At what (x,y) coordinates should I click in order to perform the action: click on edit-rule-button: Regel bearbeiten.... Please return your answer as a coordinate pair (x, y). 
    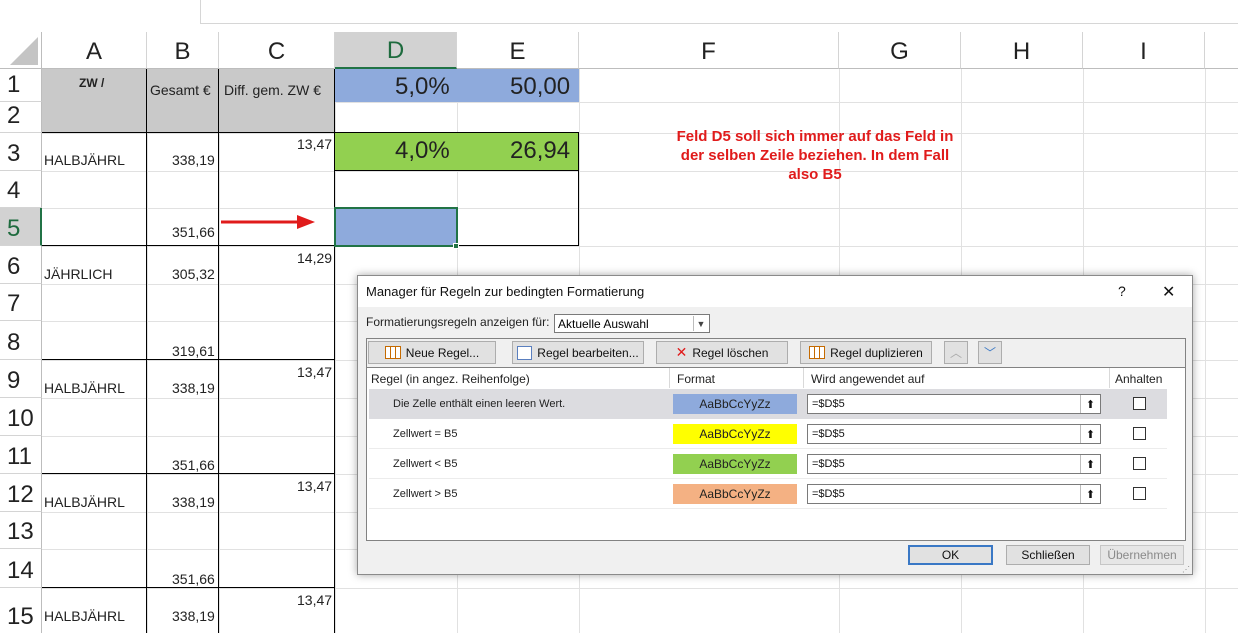
    Looking at the image, I should click on (578, 352).